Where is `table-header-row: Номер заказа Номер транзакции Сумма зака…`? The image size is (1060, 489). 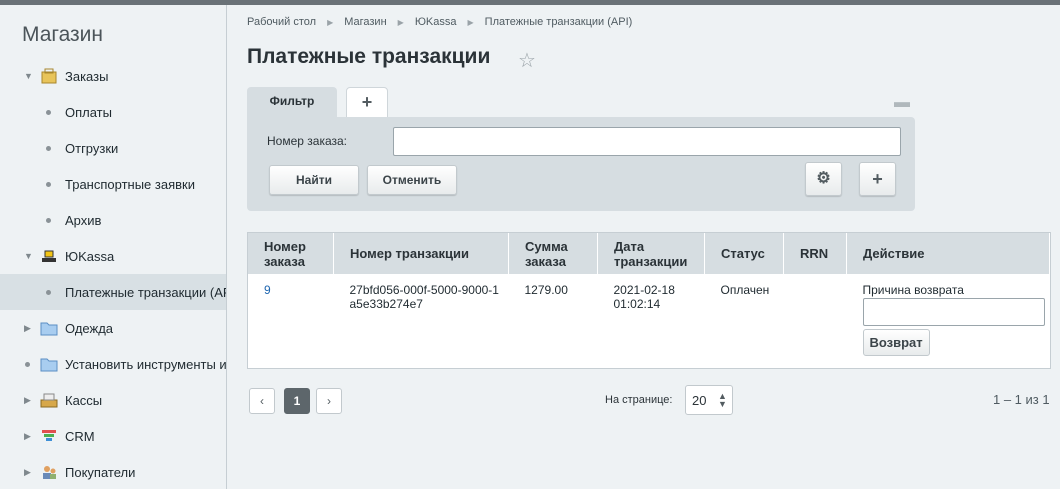
table-header-row: Номер заказа Номер транзакции Сумма зака… is located at coordinates (649, 253).